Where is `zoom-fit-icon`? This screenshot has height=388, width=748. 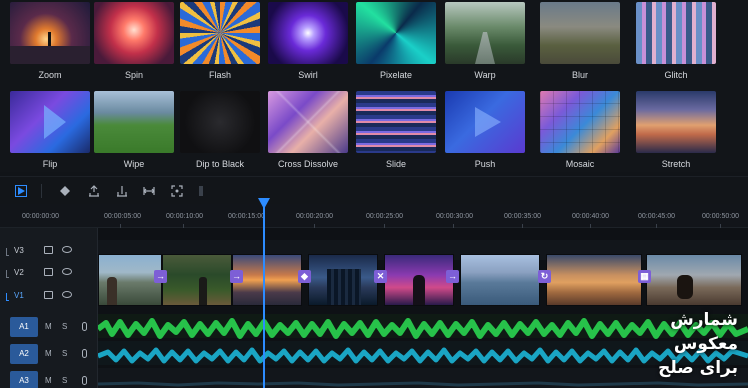
zoom-fit-icon is located at coordinates (149, 191).